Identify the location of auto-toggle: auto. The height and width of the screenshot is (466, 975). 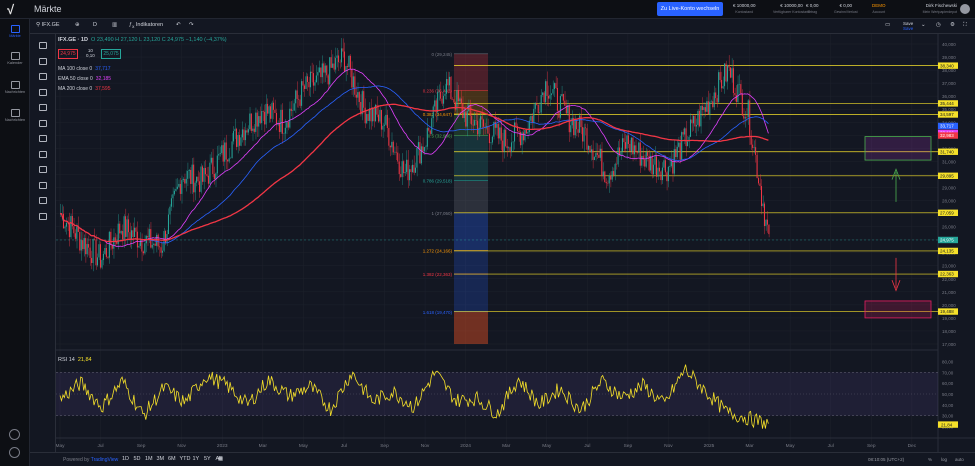
(959, 459).